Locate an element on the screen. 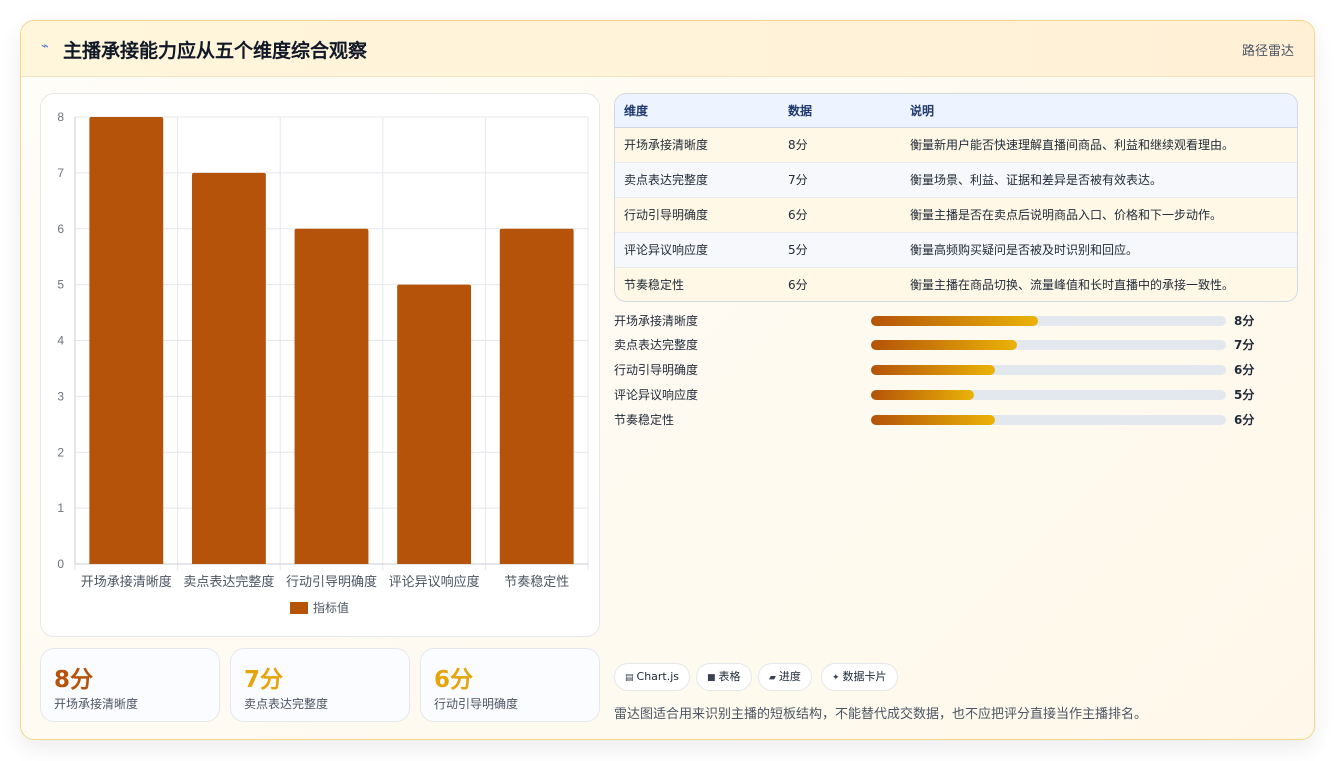 This screenshot has width=1336, height=761. table-cell: 8分 is located at coordinates (849, 145).